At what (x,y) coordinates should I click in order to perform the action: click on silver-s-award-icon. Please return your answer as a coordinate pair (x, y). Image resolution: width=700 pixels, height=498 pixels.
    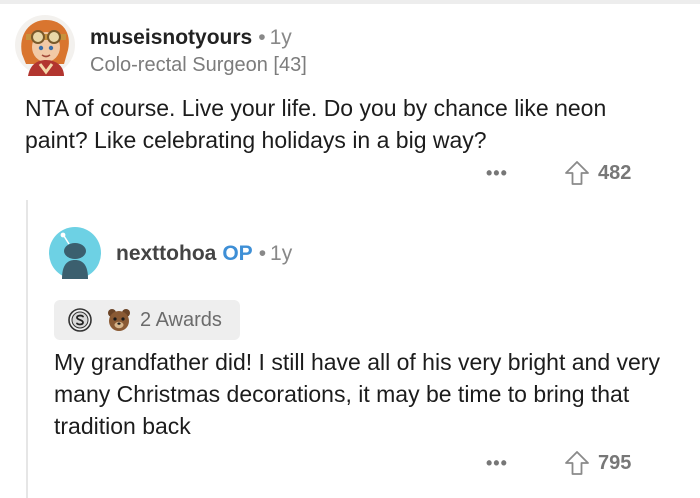
    Looking at the image, I should click on (80, 320).